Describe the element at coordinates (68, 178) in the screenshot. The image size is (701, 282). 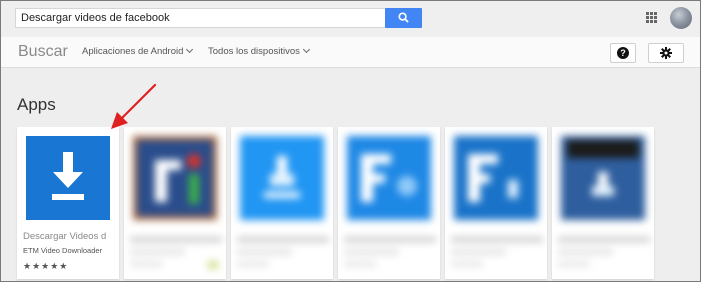
I see `download-icon` at that location.